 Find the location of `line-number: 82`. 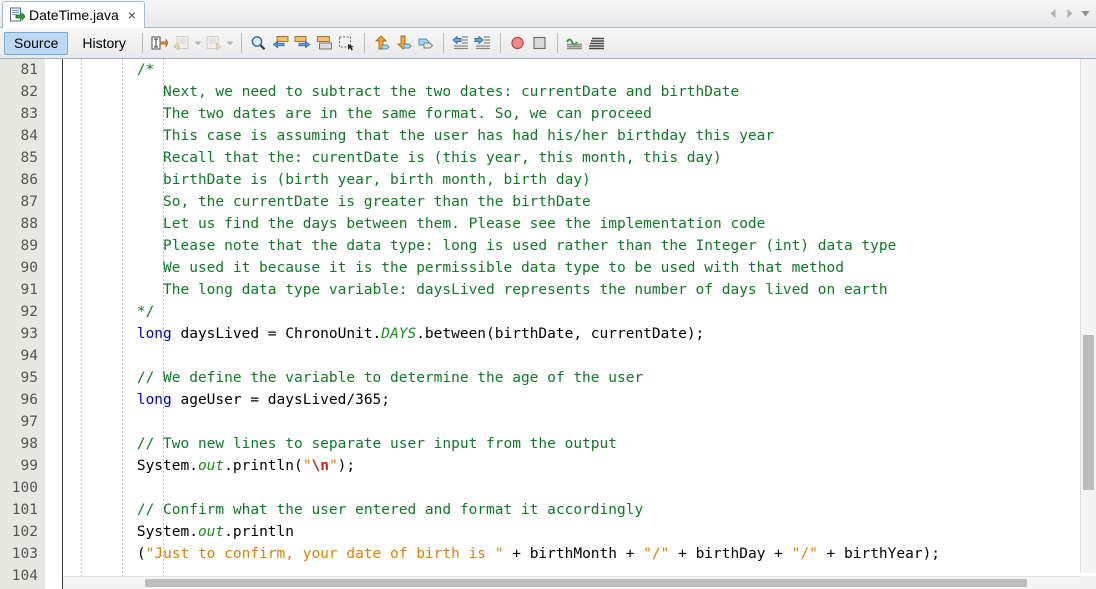

line-number: 82 is located at coordinates (29, 92).